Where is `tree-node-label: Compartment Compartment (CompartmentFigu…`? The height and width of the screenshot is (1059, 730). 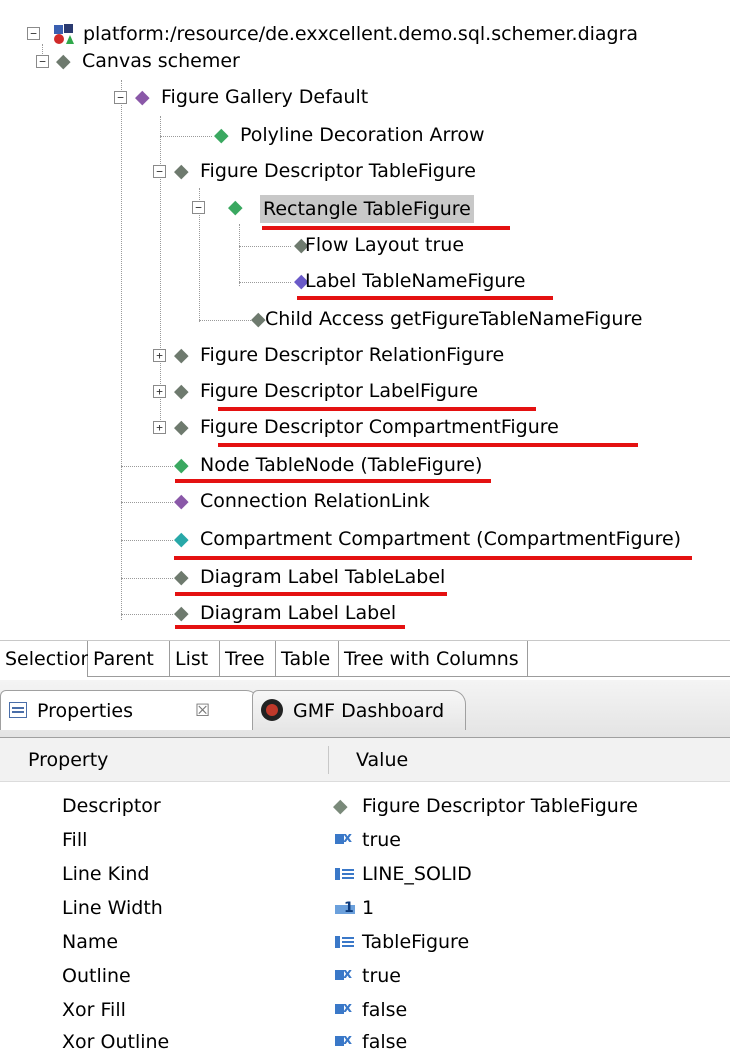
tree-node-label: Compartment Compartment (CompartmentFigu… is located at coordinates (440, 539).